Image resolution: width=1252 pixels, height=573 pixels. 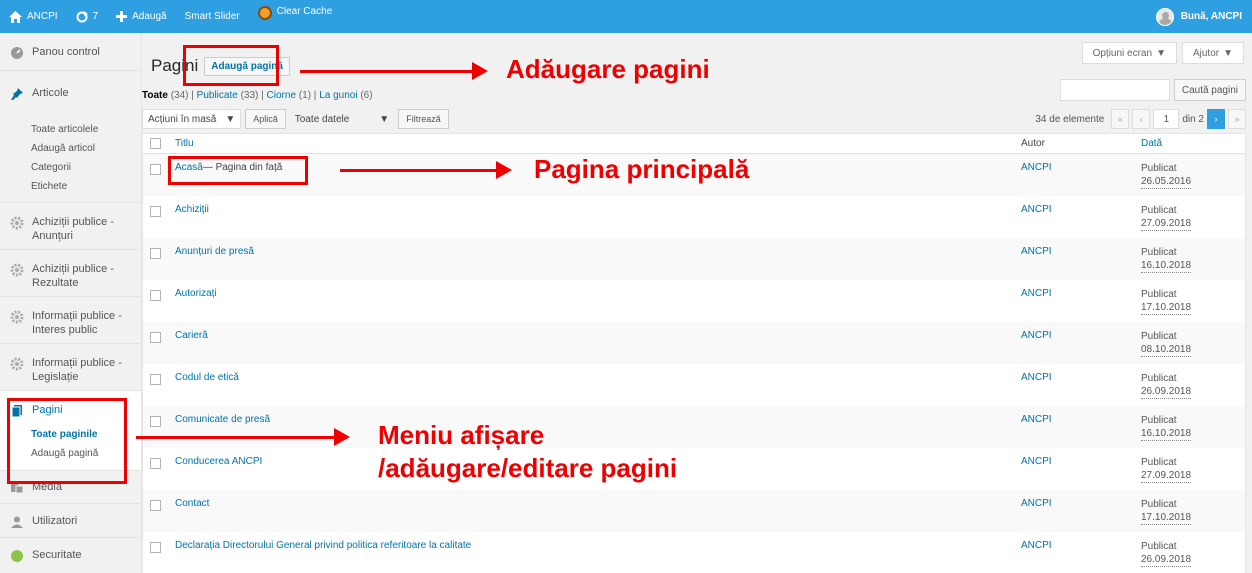 What do you see at coordinates (591, 293) in the screenshot?
I see `row-title-cell: Autorizați` at bounding box center [591, 293].